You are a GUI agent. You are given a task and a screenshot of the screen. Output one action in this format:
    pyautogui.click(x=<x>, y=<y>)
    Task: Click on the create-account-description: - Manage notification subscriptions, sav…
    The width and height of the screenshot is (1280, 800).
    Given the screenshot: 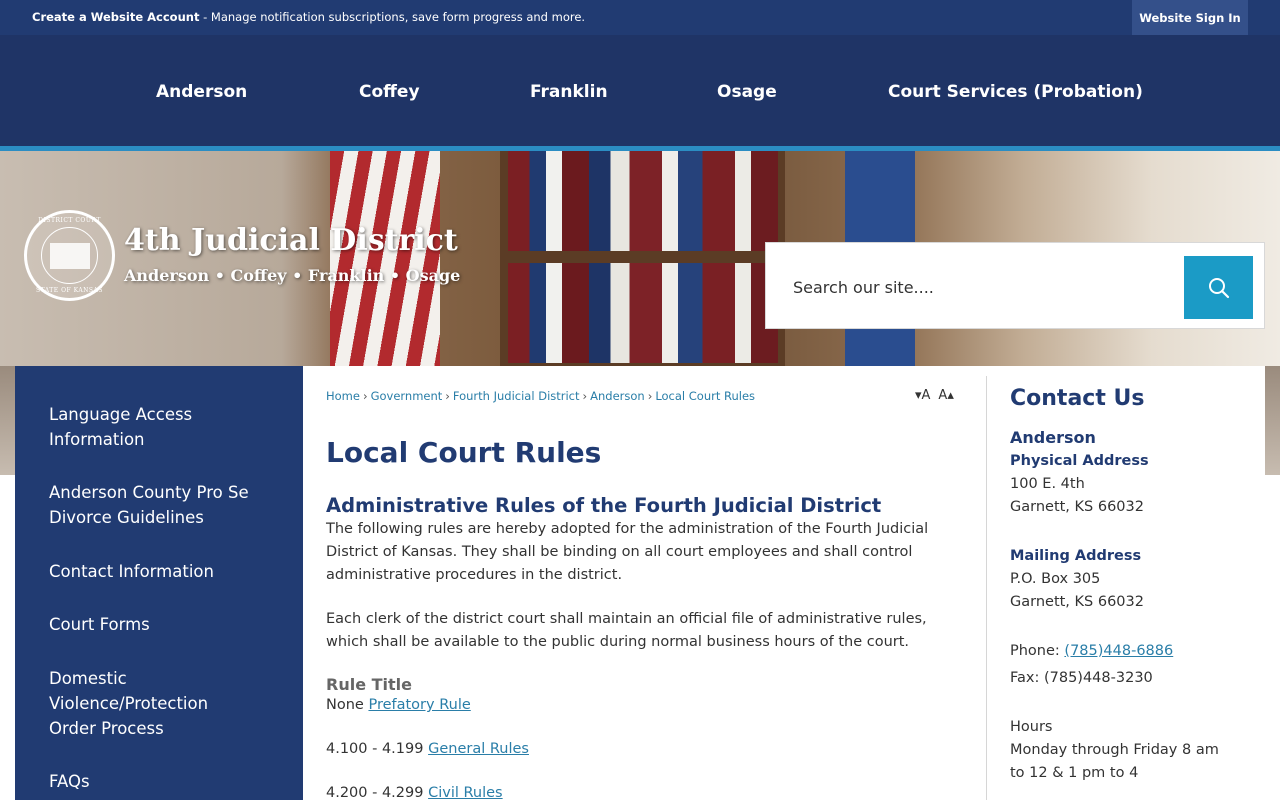 What is the action you would take?
    pyautogui.click(x=392, y=17)
    